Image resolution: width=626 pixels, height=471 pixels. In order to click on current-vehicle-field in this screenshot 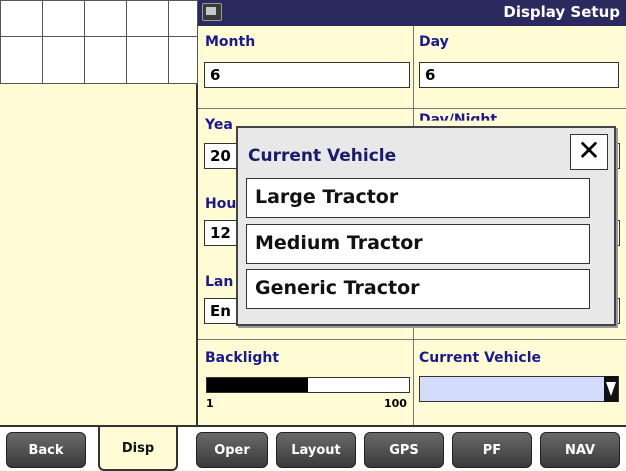, I will do `click(519, 389)`.